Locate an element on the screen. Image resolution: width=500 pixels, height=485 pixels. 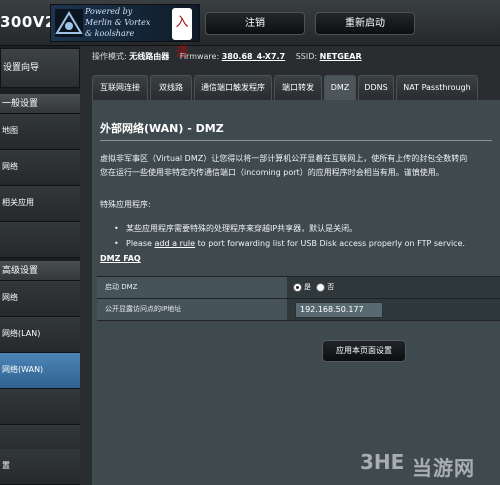
sidebar-header-general: 一般设置 is located at coordinates (40, 104).